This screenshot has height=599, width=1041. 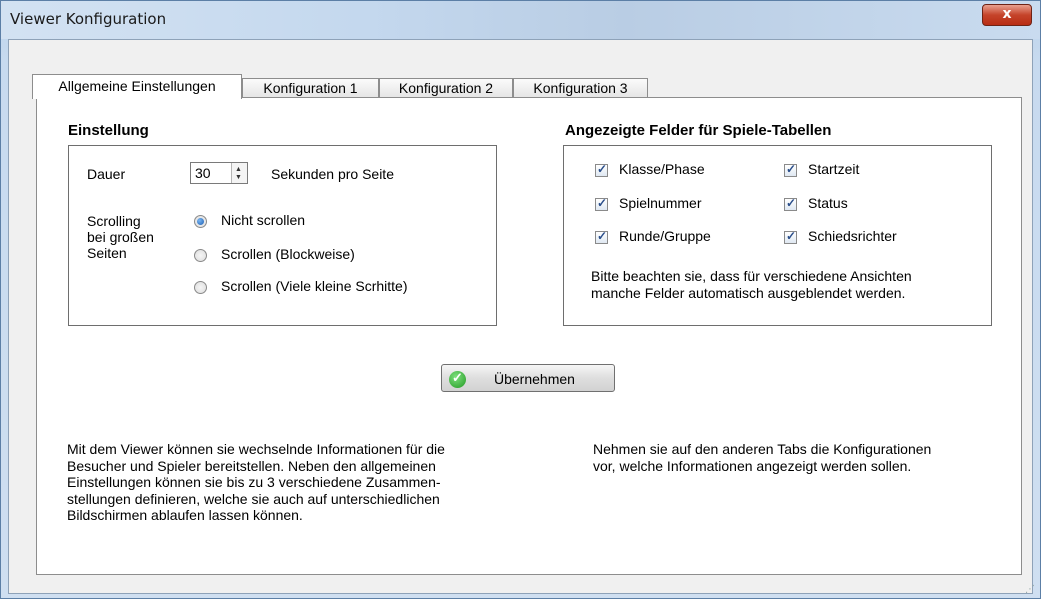 What do you see at coordinates (238, 177) in the screenshot?
I see `chevron-down-icon: ▼` at bounding box center [238, 177].